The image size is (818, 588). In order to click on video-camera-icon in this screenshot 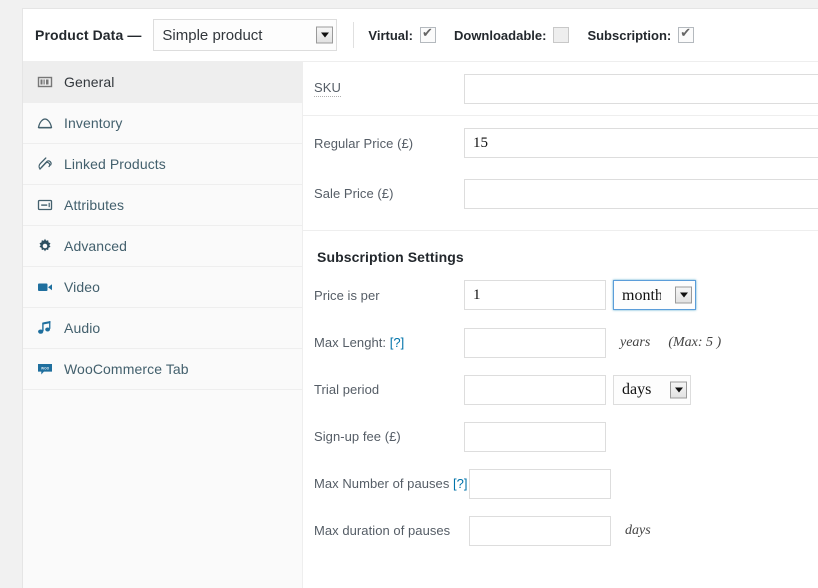, I will do `click(45, 287)`.